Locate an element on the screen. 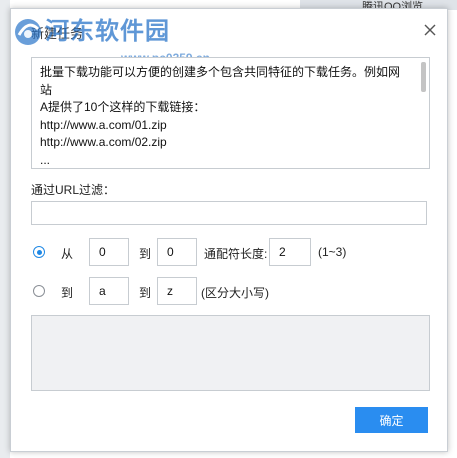 The width and height of the screenshot is (457, 458). wildcard-length-hint: (1~3) is located at coordinates (332, 252).